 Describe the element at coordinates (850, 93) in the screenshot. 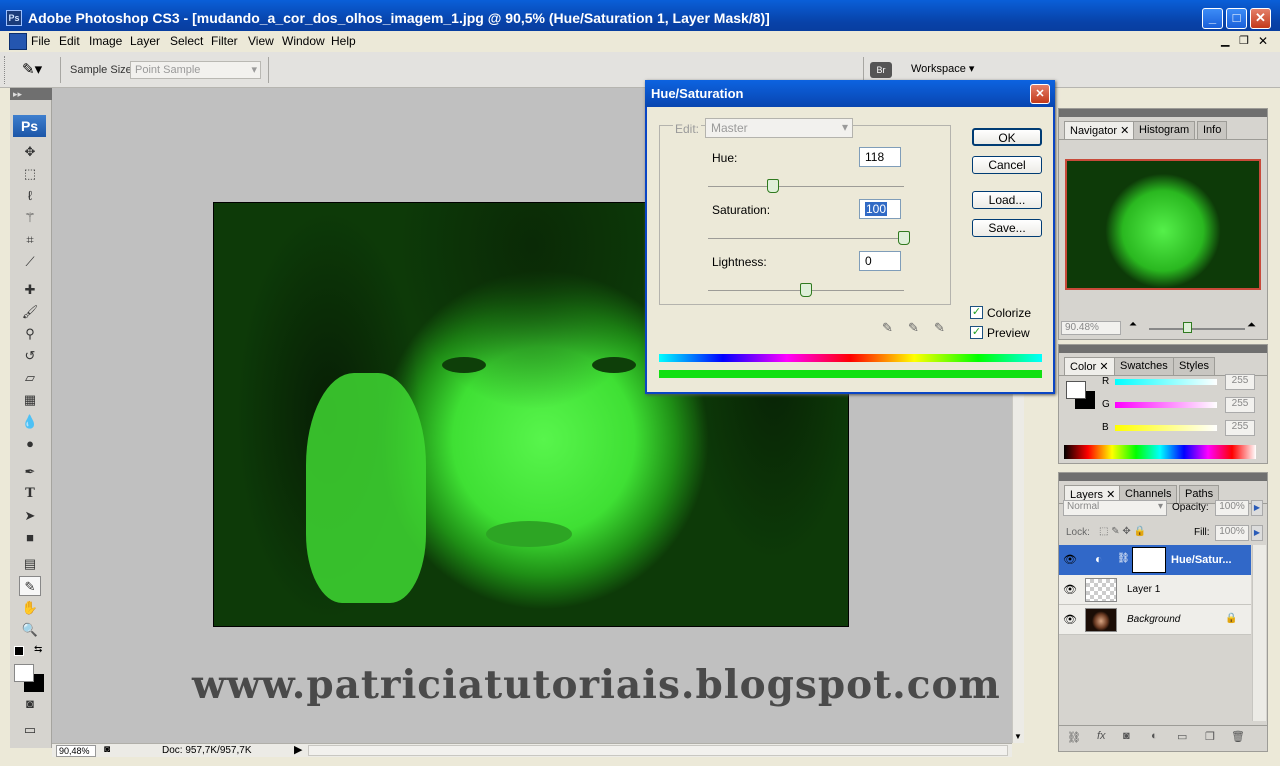

I see `dialog-title-bar: Hue/Saturation` at that location.